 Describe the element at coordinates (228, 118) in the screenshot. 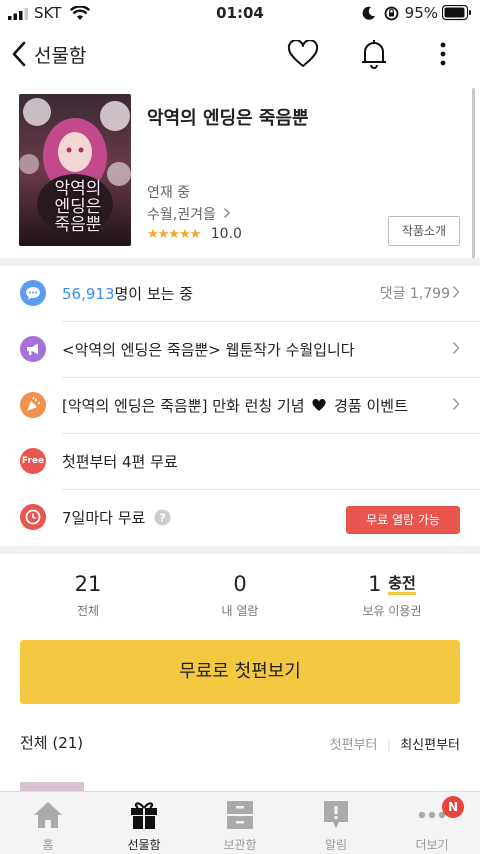

I see `work-title: 악역의 엔딩은 죽음뿐` at that location.